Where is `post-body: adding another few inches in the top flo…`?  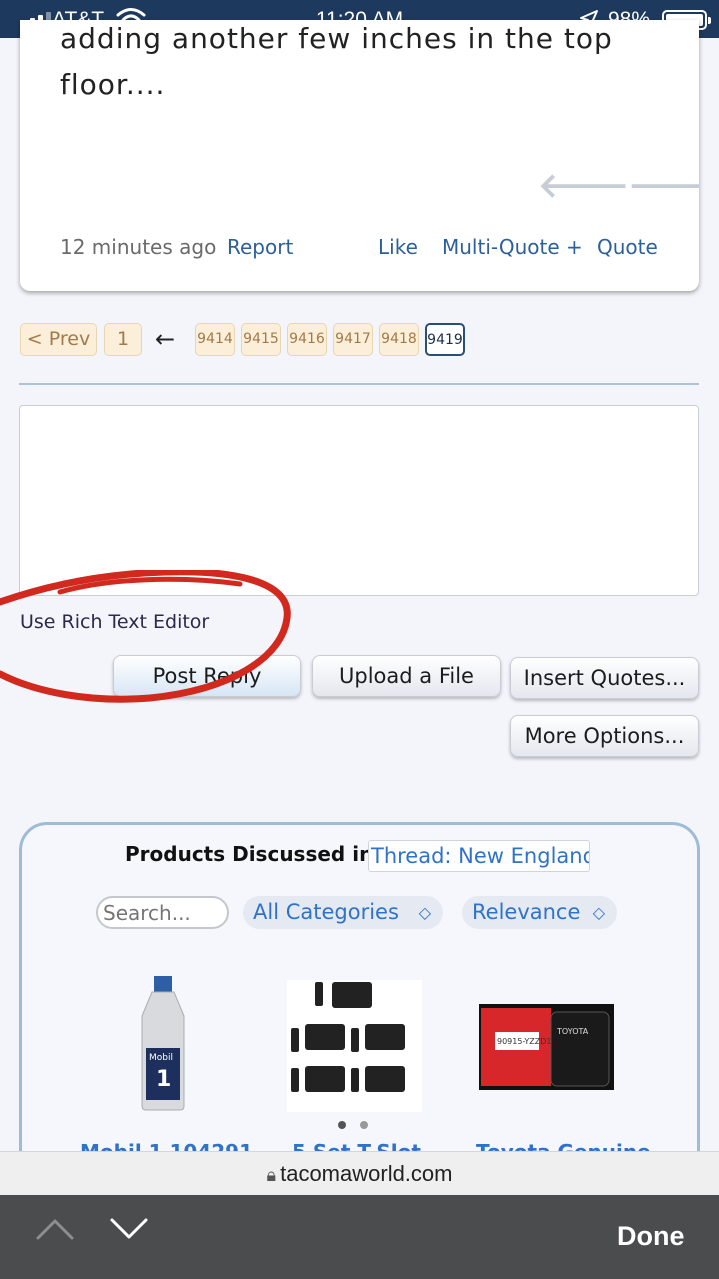 post-body: adding another few inches in the top flo… is located at coordinates (360, 64).